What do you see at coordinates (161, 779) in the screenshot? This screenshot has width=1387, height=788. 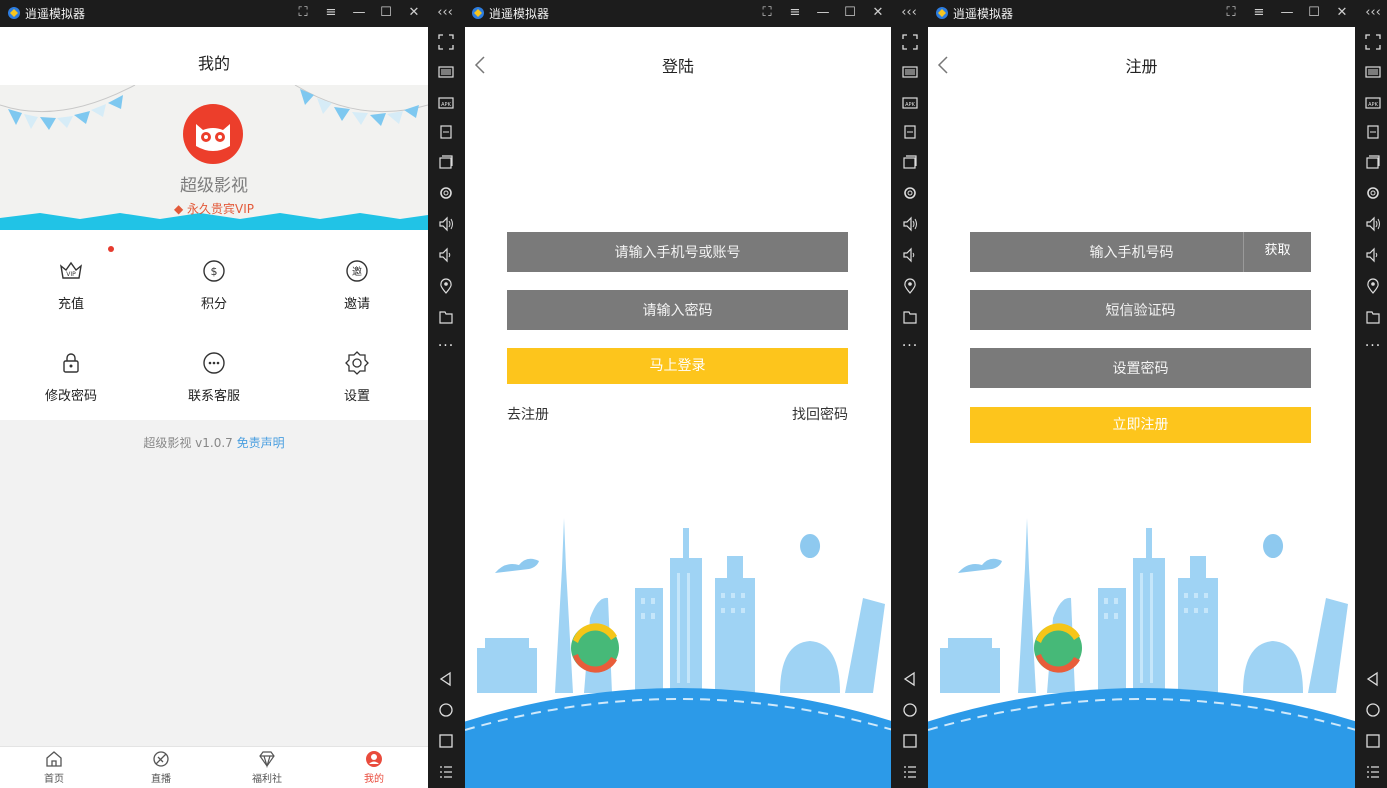 I see `tab-label: 直播` at bounding box center [161, 779].